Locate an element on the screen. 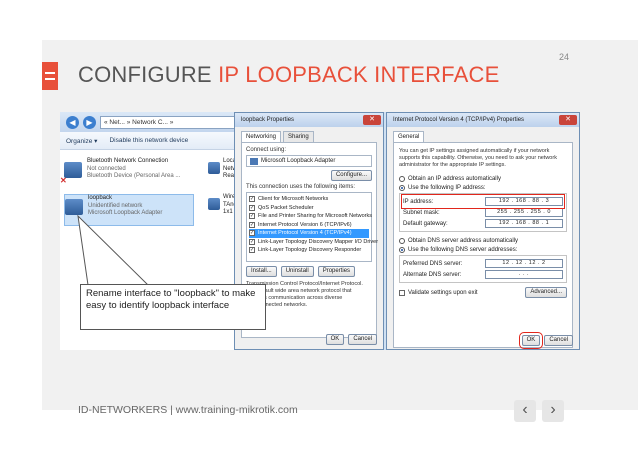  title-part2: IP LOOPBACK INTERFACE is located at coordinates (359, 74).